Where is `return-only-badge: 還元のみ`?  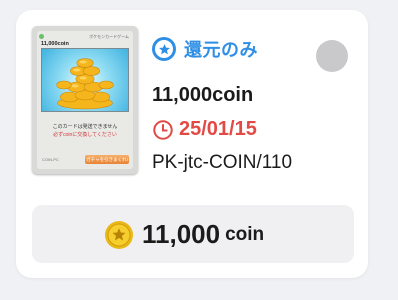 return-only-badge: 還元のみ is located at coordinates (205, 49).